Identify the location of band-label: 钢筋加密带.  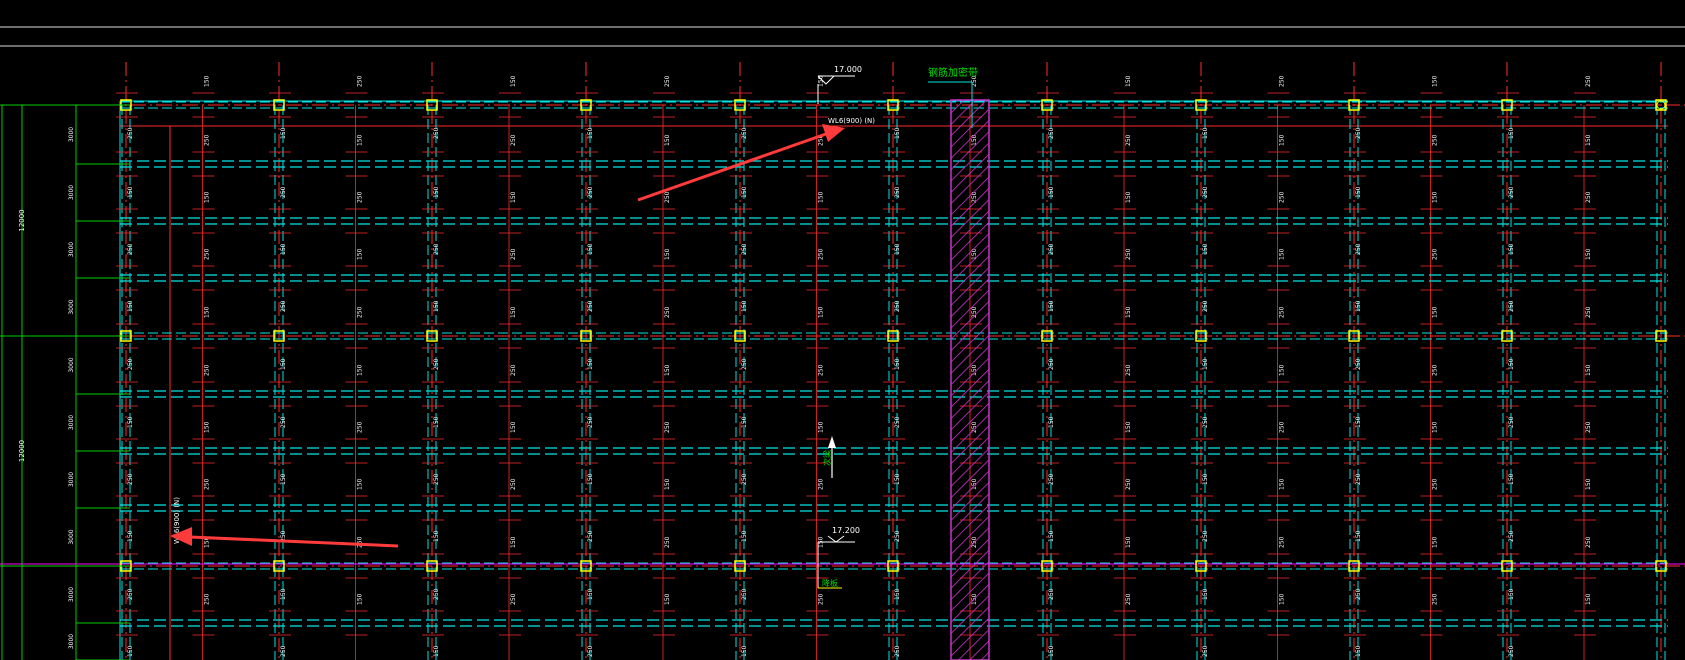
(953, 72).